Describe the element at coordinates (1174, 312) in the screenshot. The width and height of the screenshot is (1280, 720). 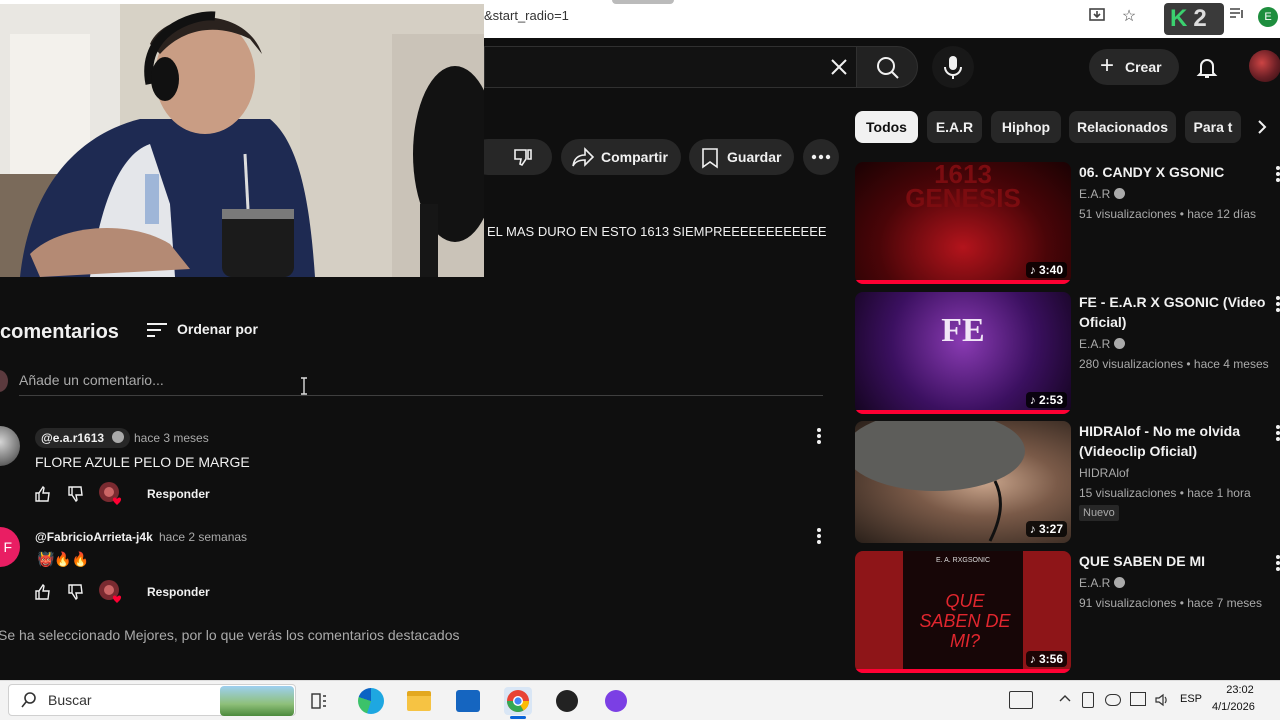
I see `related-title: FE - E.A.R X GSONIC (Video Oficial)` at that location.